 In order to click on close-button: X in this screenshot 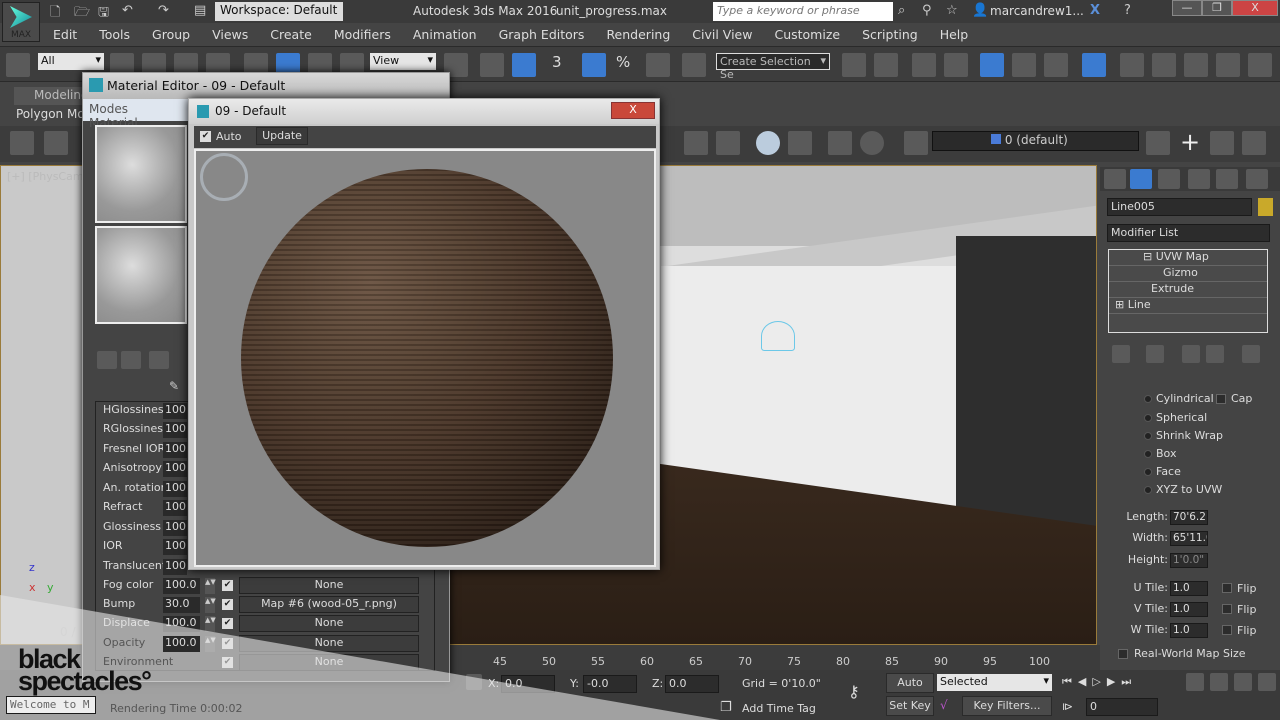, I will do `click(1255, 8)`.